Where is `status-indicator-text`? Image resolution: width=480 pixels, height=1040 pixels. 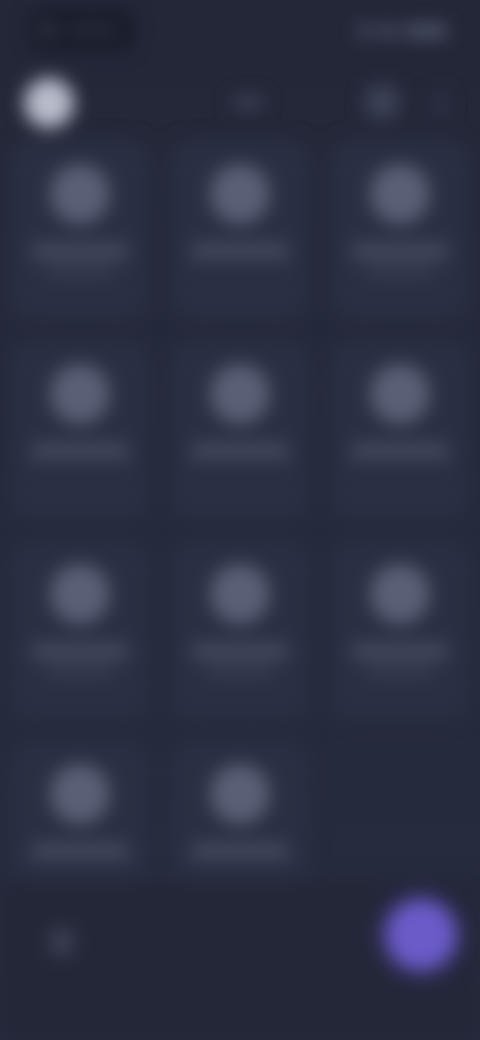 status-indicator-text is located at coordinates (92, 30).